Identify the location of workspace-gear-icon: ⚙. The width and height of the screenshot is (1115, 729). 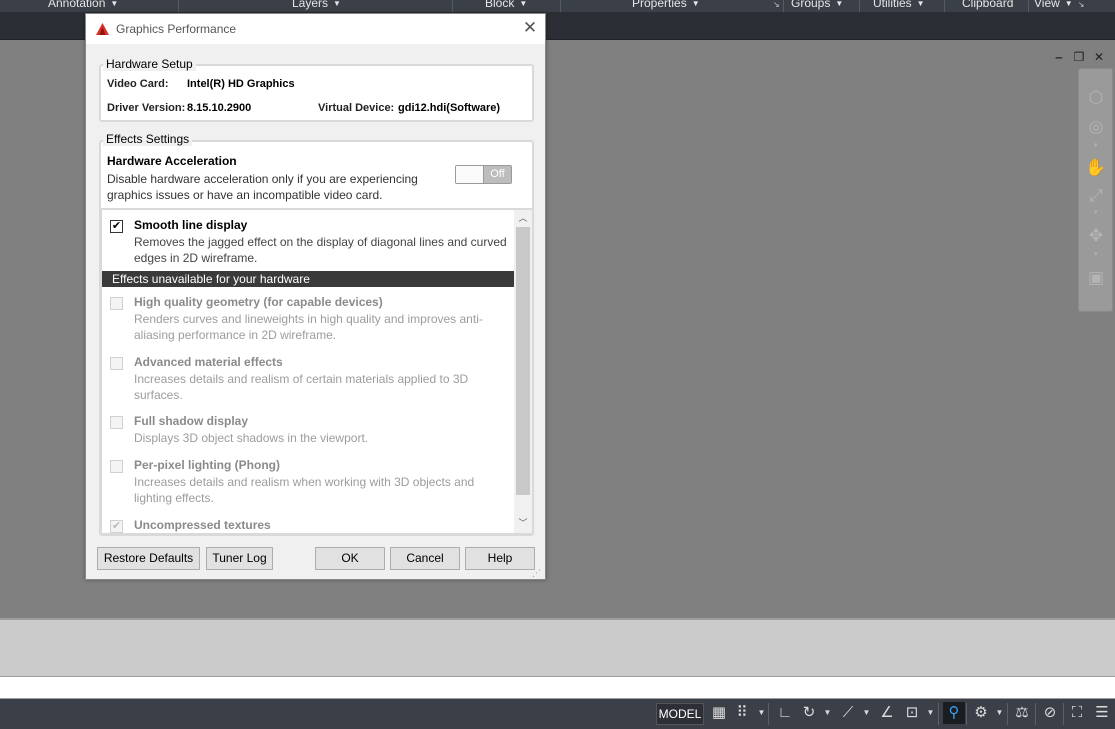
(981, 713).